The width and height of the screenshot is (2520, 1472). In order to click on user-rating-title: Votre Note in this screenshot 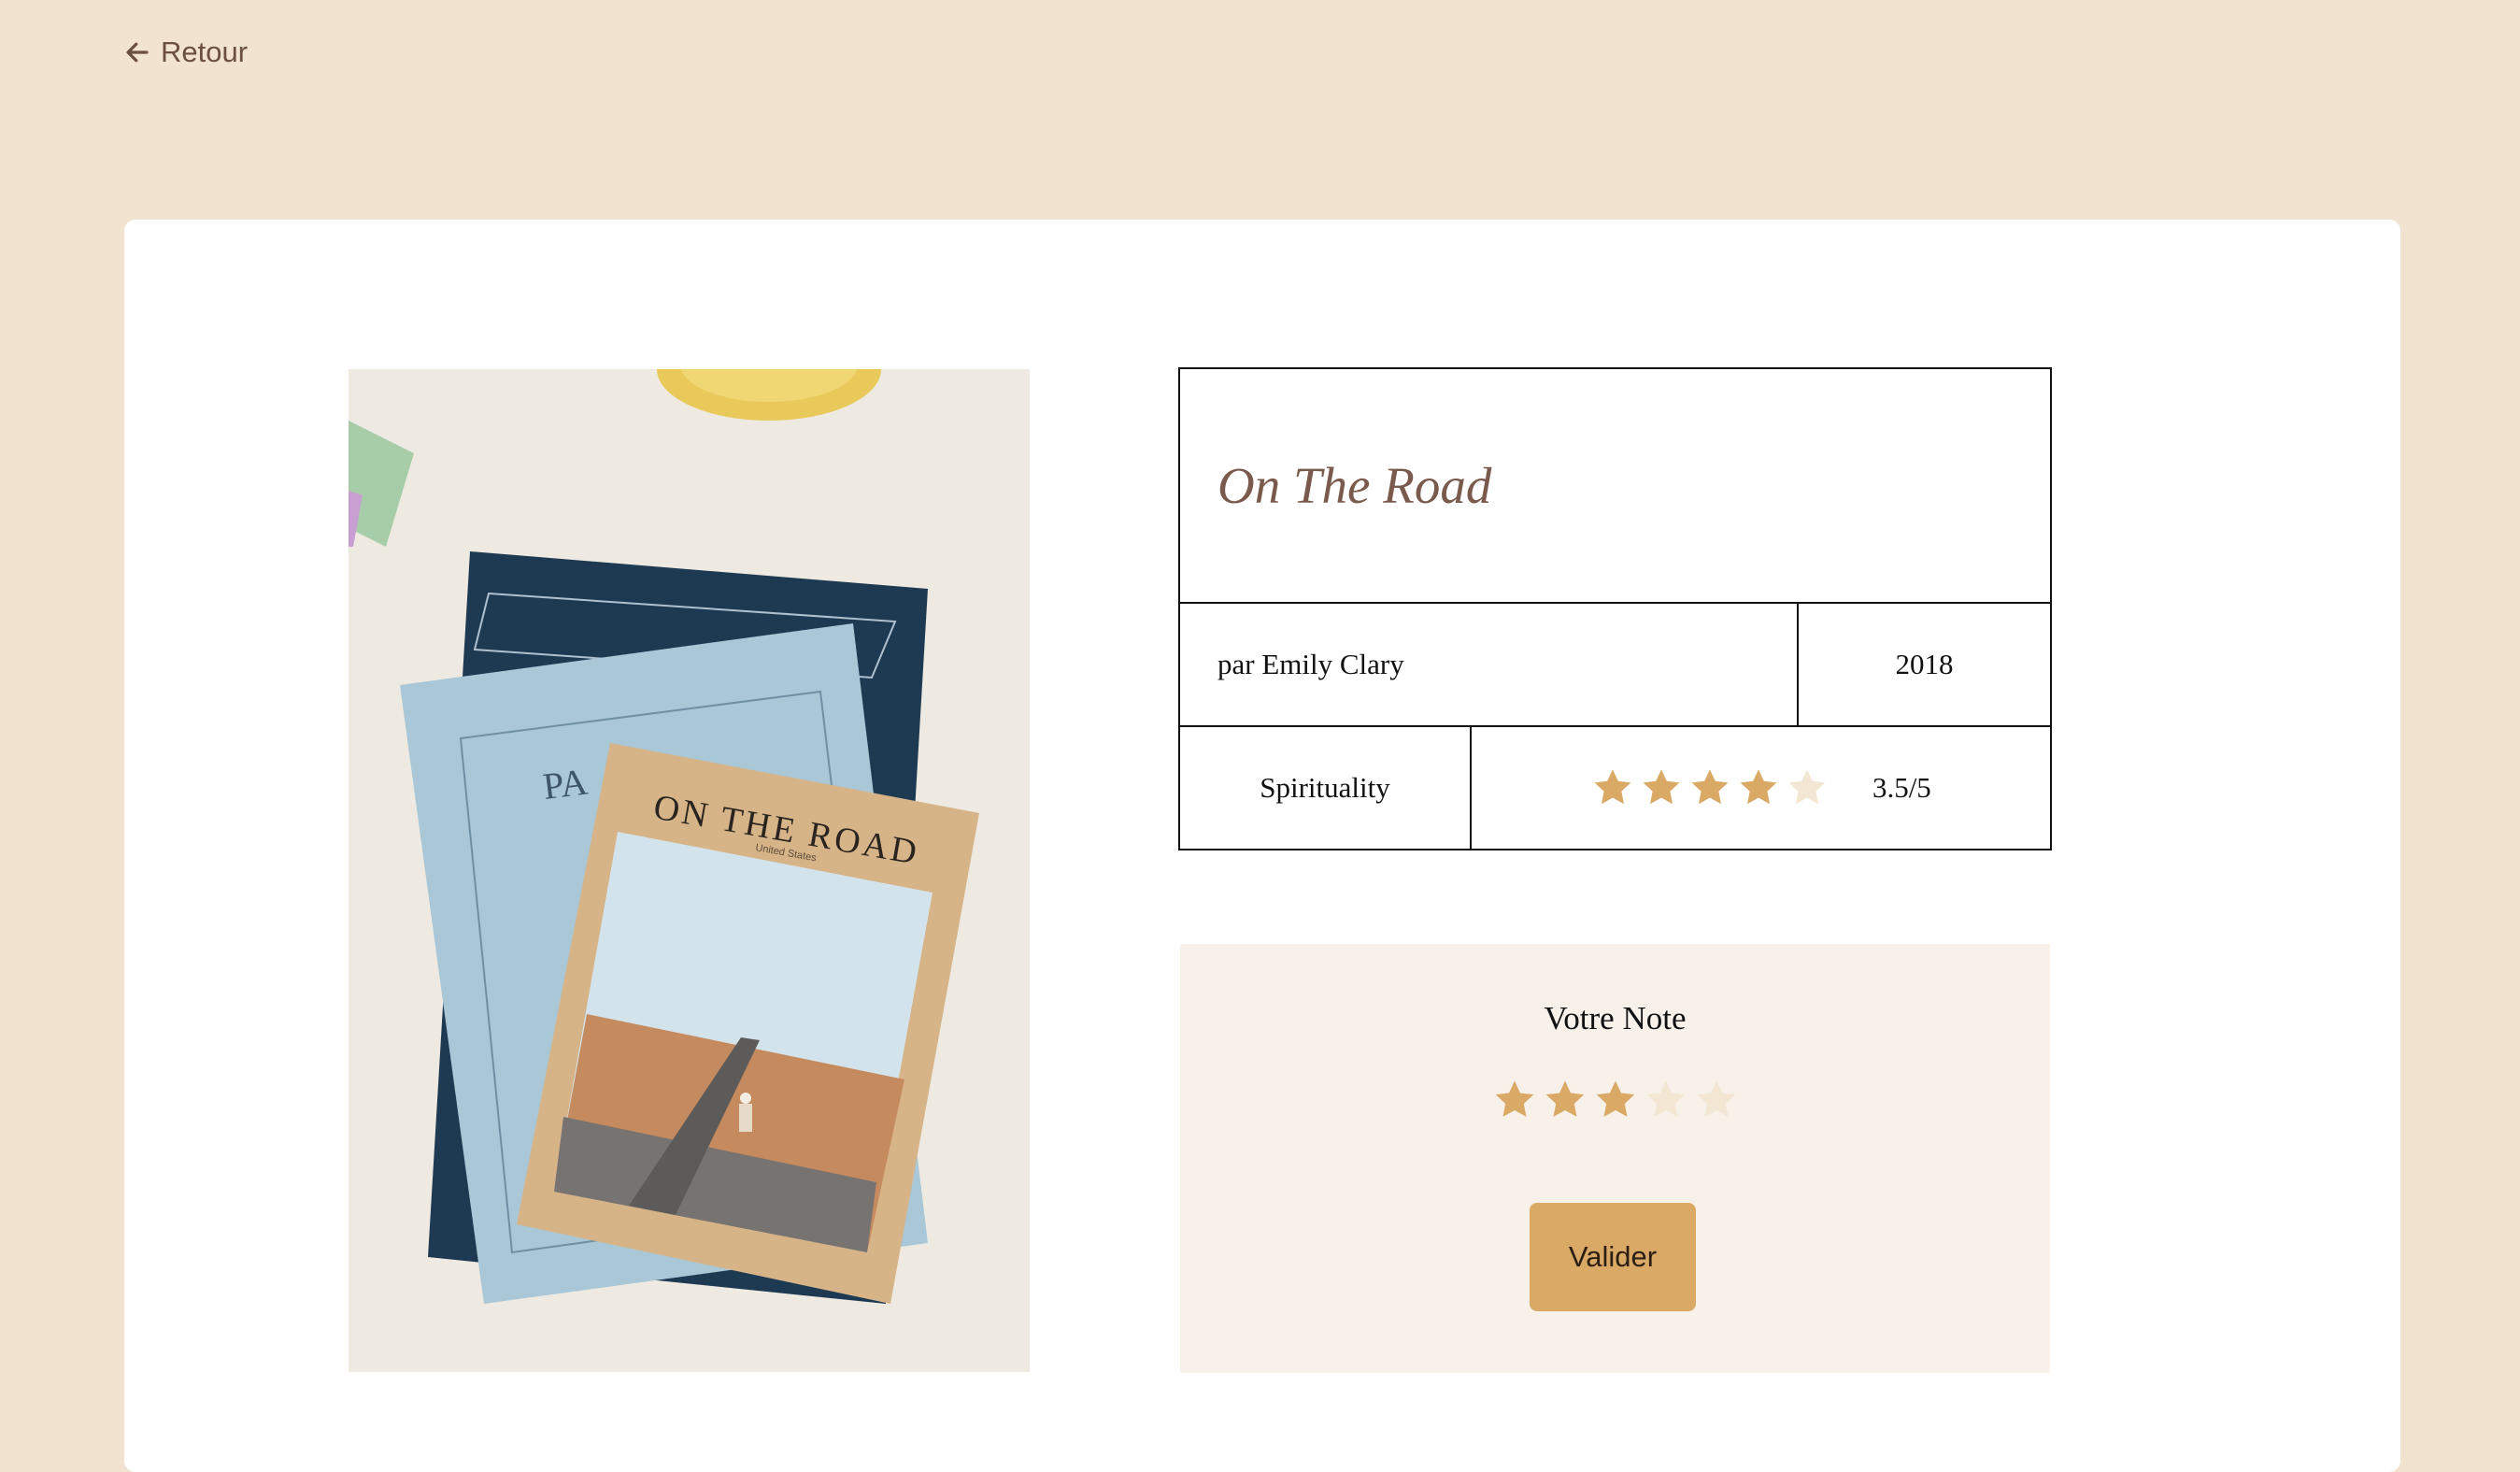, I will do `click(1615, 1018)`.